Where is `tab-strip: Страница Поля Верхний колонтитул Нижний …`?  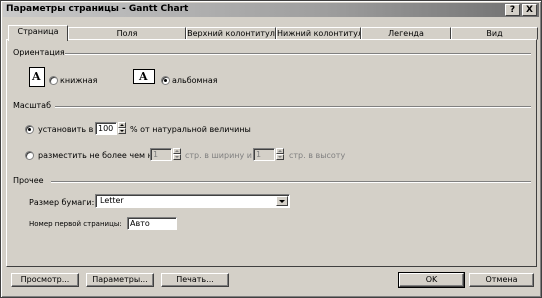
tab-strip: Страница Поля Верхний колонтитул Нижний … is located at coordinates (272, 33).